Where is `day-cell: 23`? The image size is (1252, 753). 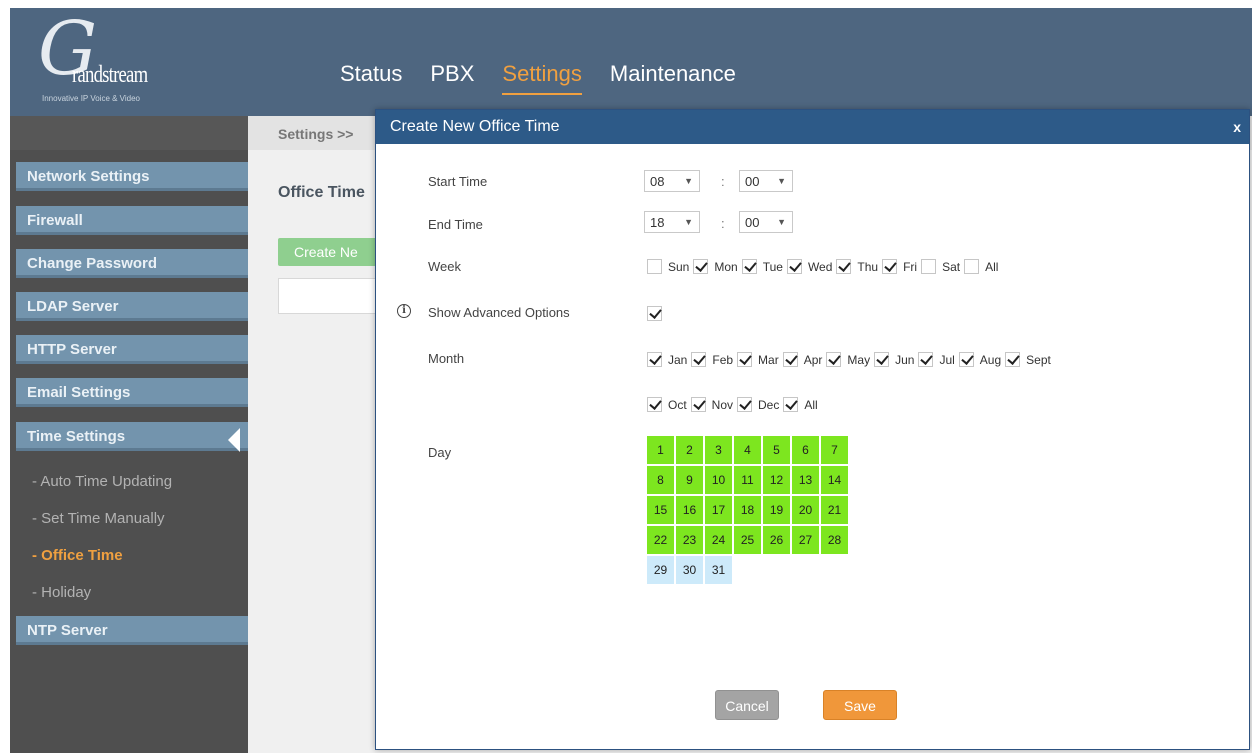
day-cell: 23 is located at coordinates (689, 540).